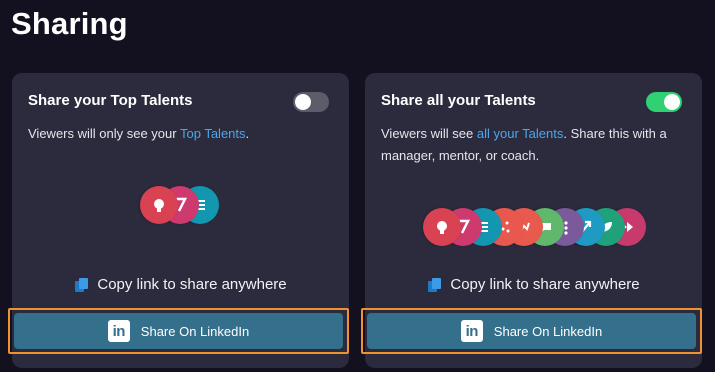 This screenshot has height=372, width=715. What do you see at coordinates (69, 23) in the screenshot?
I see `page-title: Sharing` at bounding box center [69, 23].